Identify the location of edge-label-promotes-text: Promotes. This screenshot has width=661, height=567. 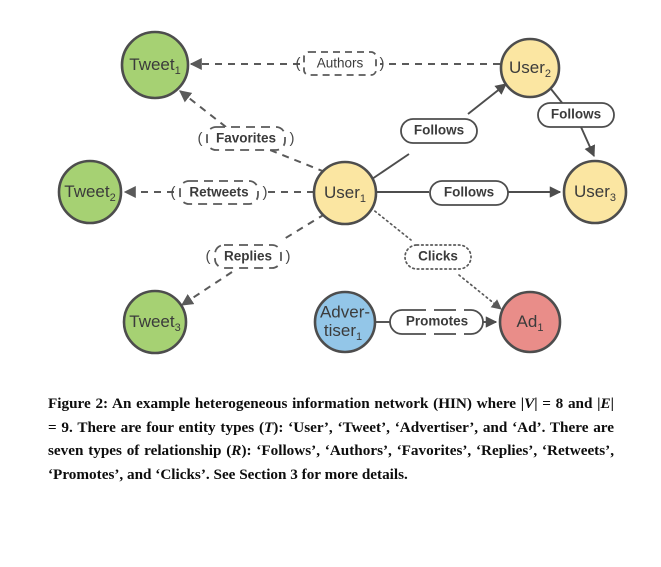
(437, 321).